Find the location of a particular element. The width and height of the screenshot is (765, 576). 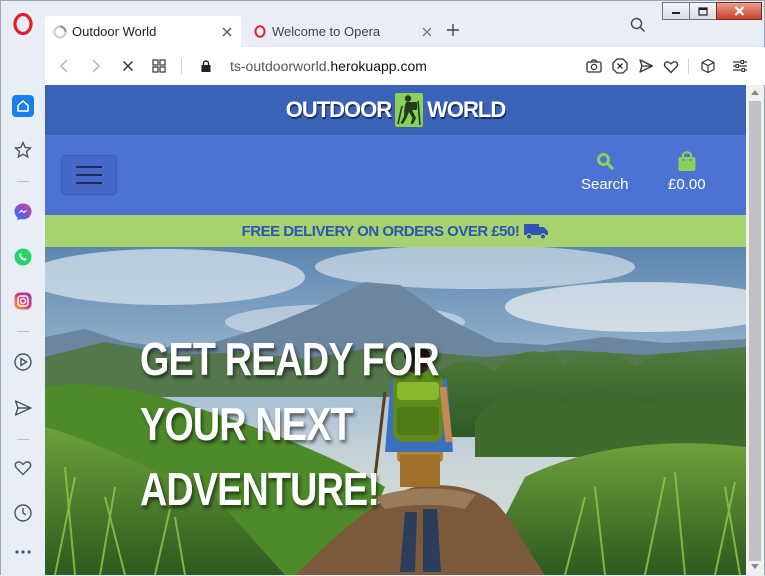

browser-sidebar is located at coordinates (23, 288).